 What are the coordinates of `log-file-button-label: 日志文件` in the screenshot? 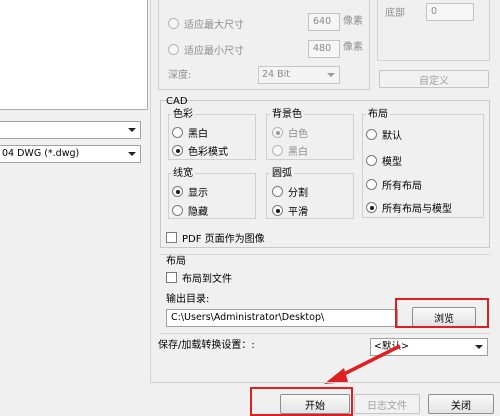 It's located at (387, 406).